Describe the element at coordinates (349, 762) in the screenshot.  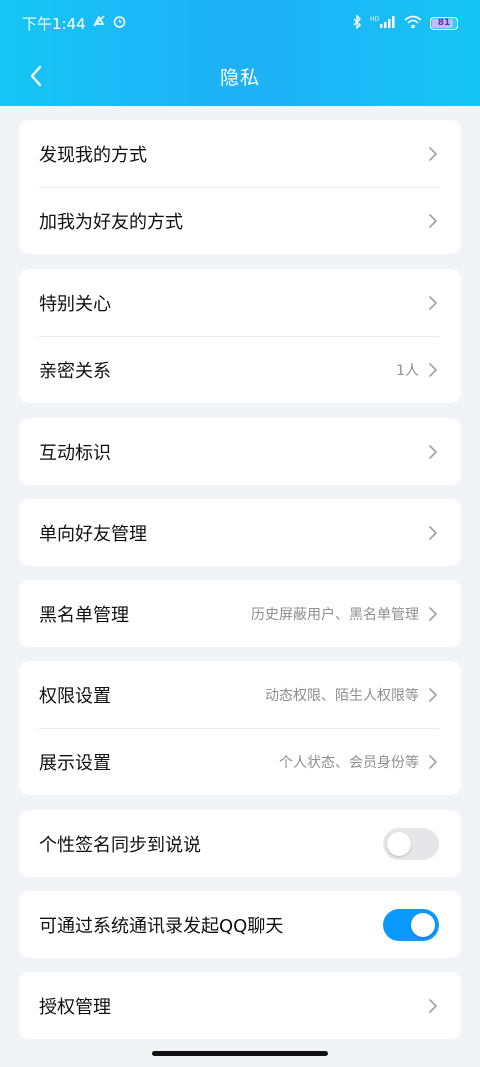
I see `row-value: 个人状态、会员身份等` at that location.